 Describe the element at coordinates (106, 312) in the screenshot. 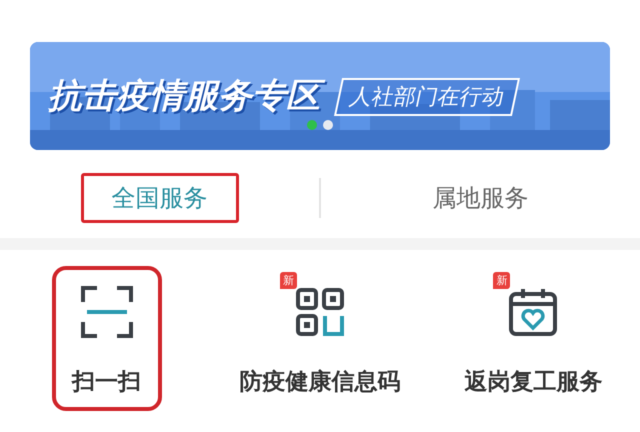

I see `scan-icon` at that location.